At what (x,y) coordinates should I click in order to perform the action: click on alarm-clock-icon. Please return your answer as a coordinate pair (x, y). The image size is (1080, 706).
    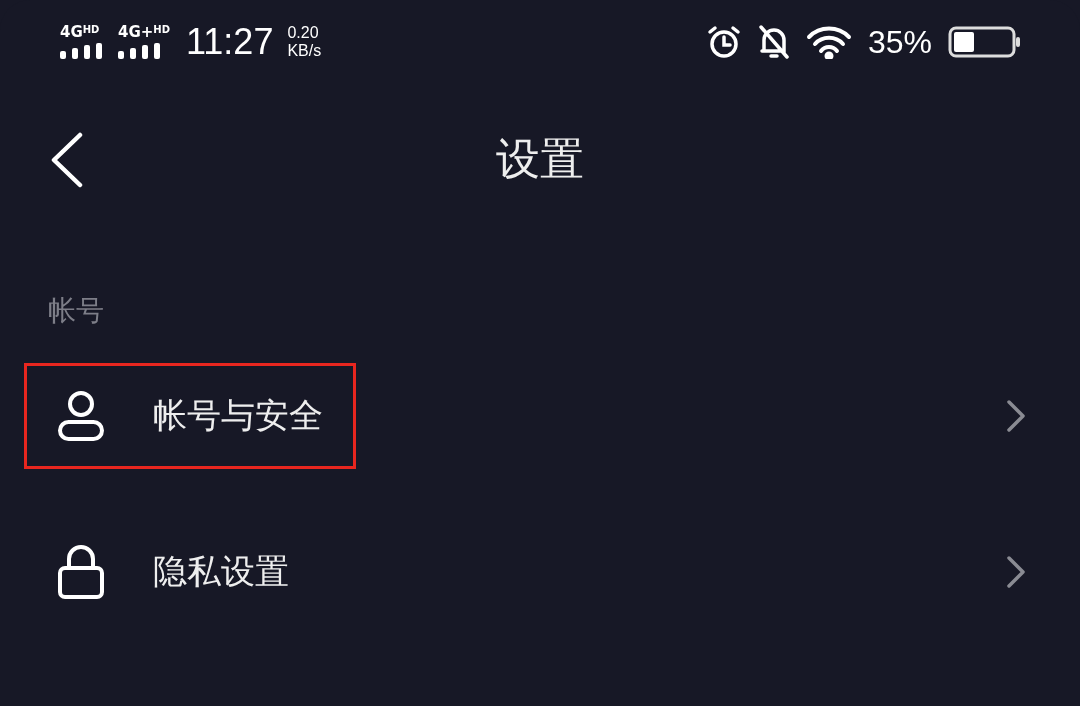
    Looking at the image, I should click on (723, 42).